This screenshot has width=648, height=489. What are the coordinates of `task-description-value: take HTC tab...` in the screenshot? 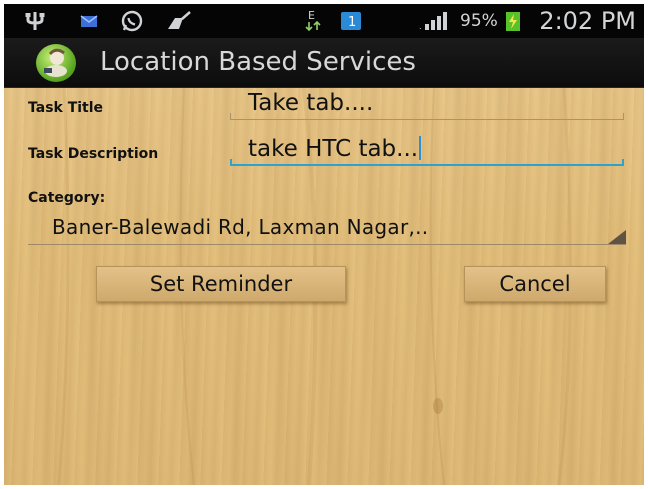 It's located at (333, 149).